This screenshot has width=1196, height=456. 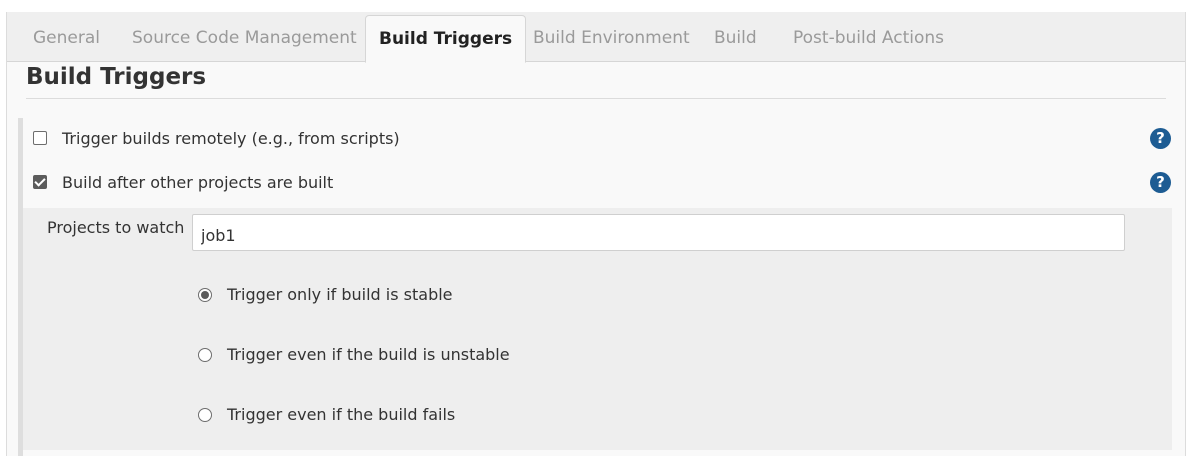 I want to click on build-after-checkbox, so click(x=40, y=182).